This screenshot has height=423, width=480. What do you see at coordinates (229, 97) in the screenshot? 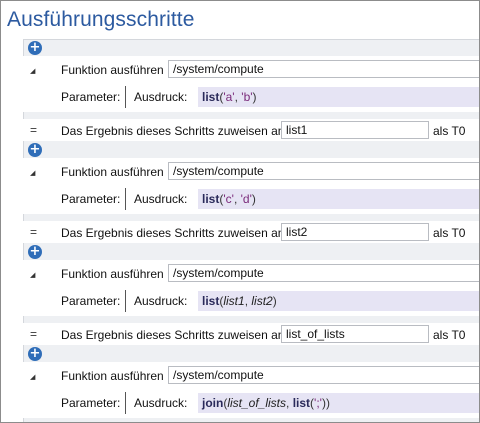
I see `expression-token: 'a'` at bounding box center [229, 97].